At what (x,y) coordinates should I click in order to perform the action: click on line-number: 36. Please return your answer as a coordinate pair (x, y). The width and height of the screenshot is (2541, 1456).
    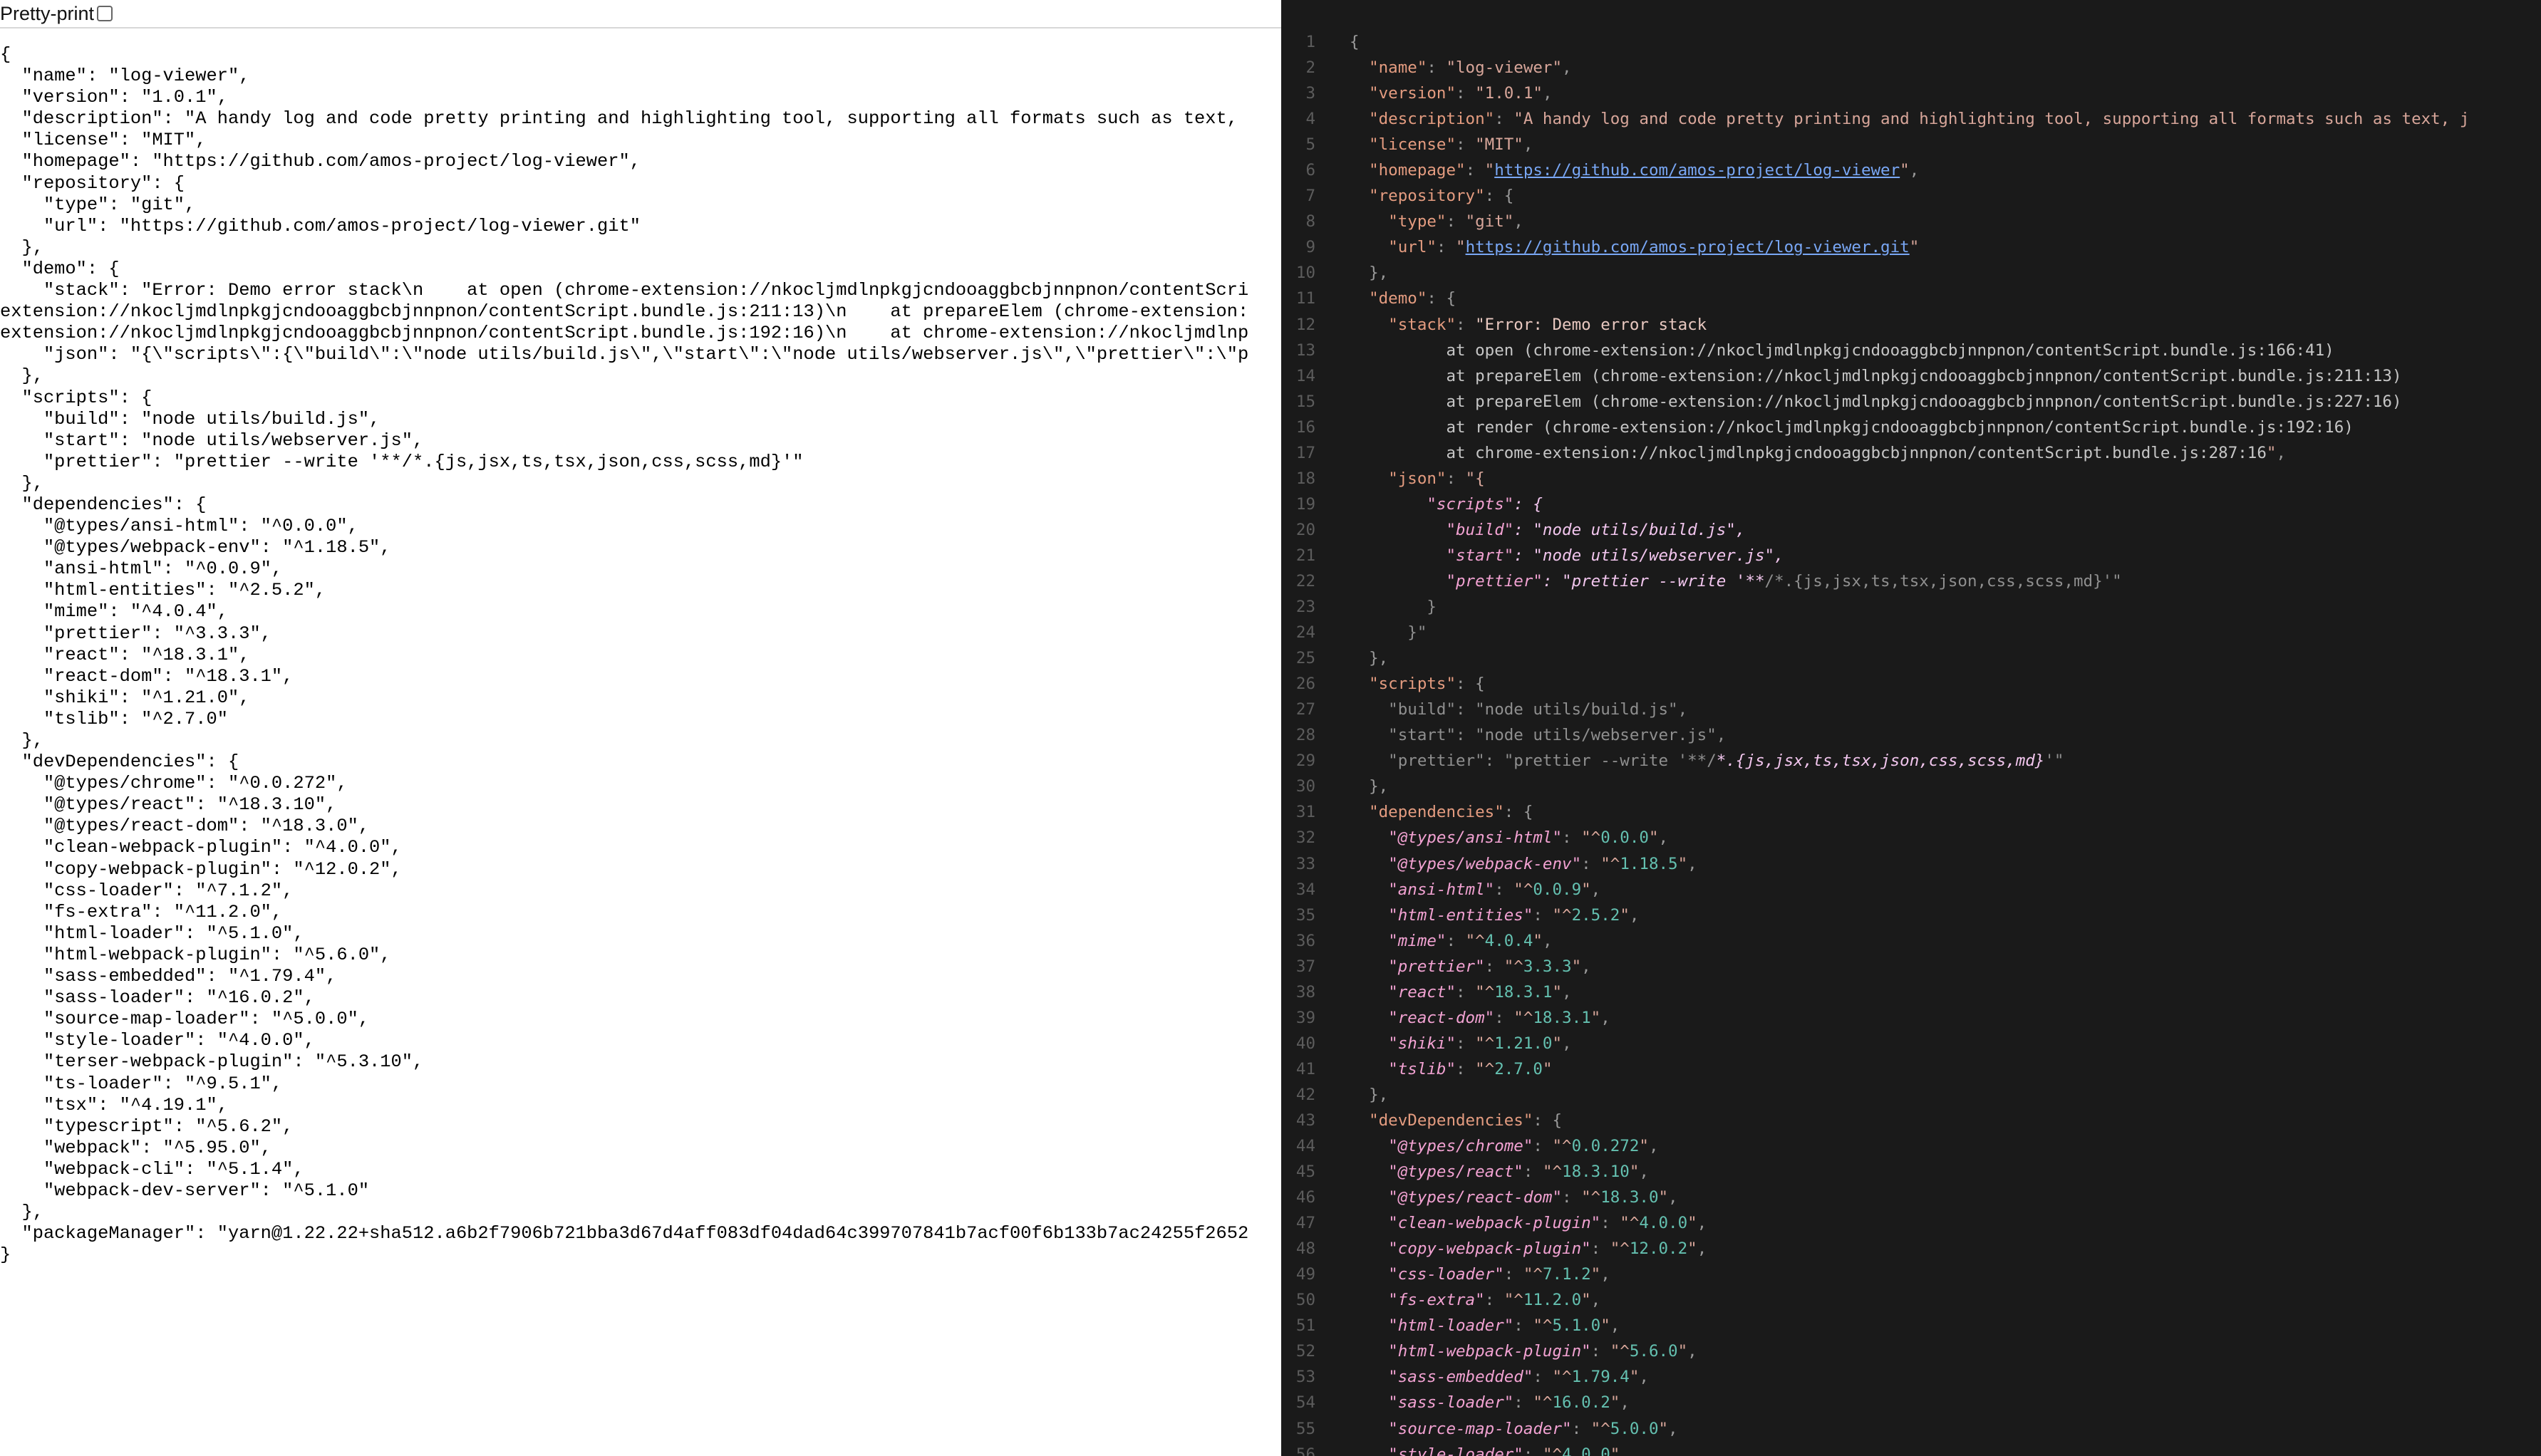
    Looking at the image, I should click on (1305, 940).